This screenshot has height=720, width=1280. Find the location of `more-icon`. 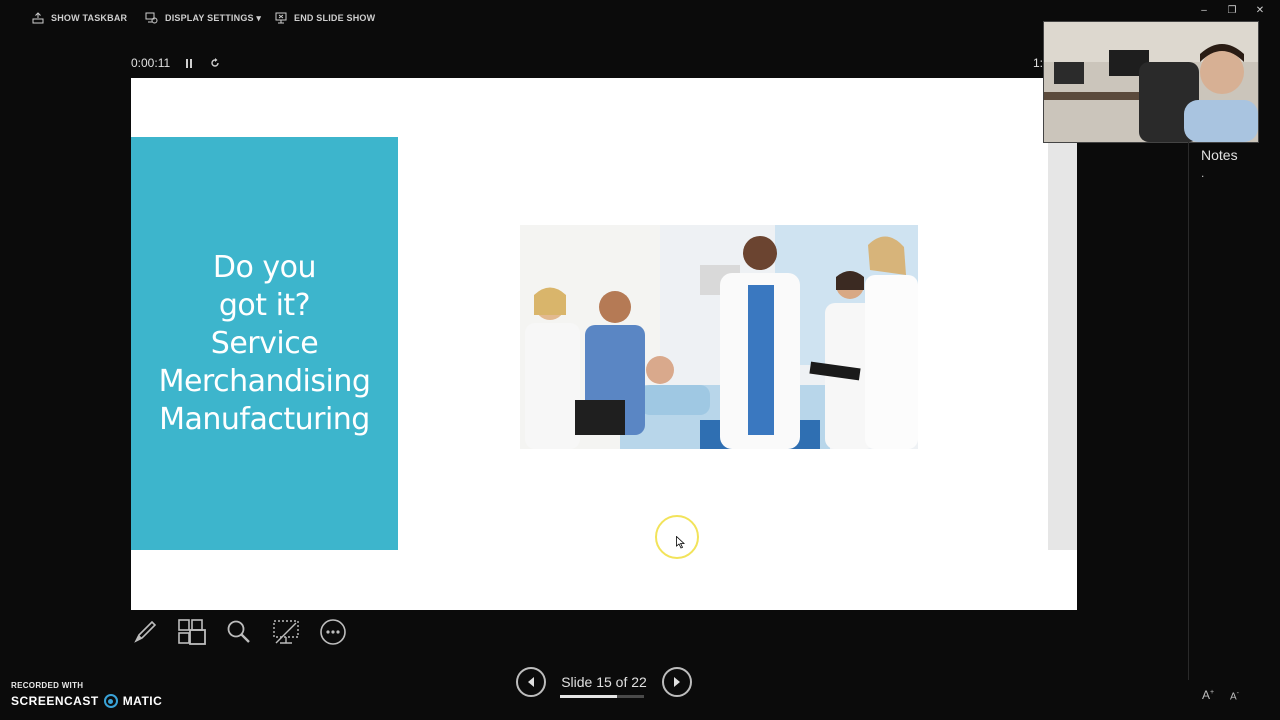

more-icon is located at coordinates (333, 632).